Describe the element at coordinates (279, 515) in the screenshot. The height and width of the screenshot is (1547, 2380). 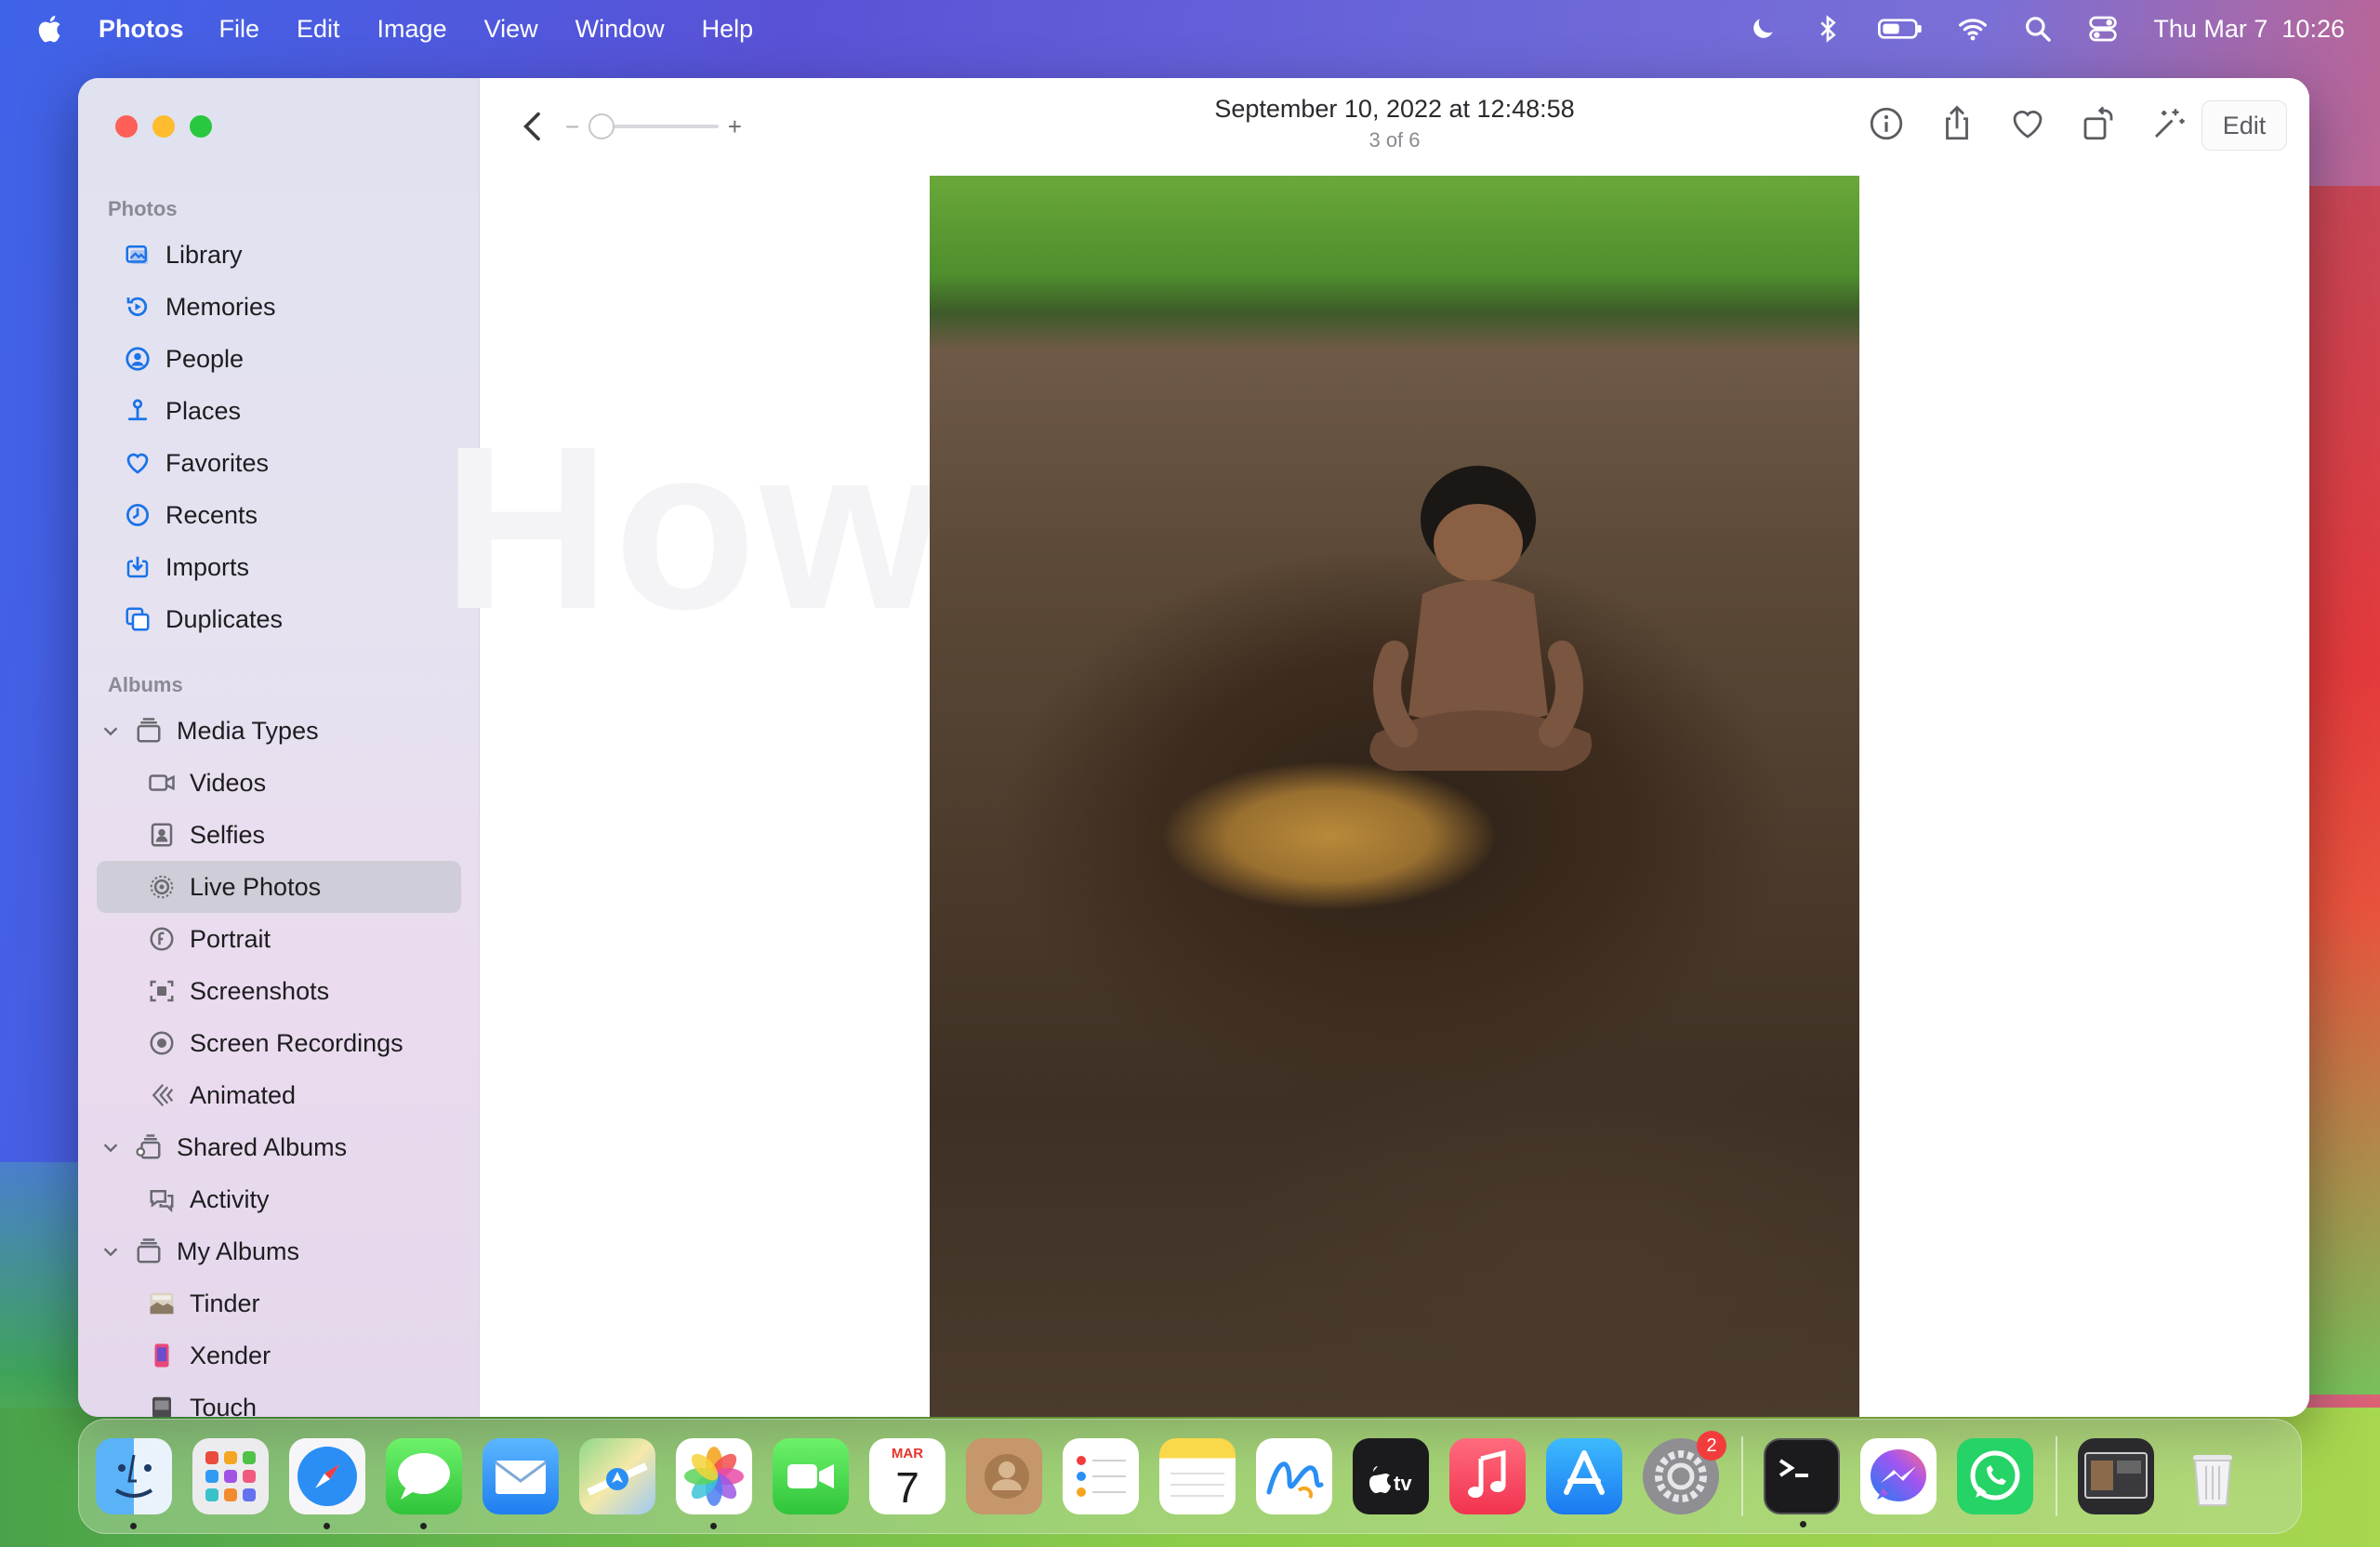
I see `sidebar-item-recents: Recents` at that location.